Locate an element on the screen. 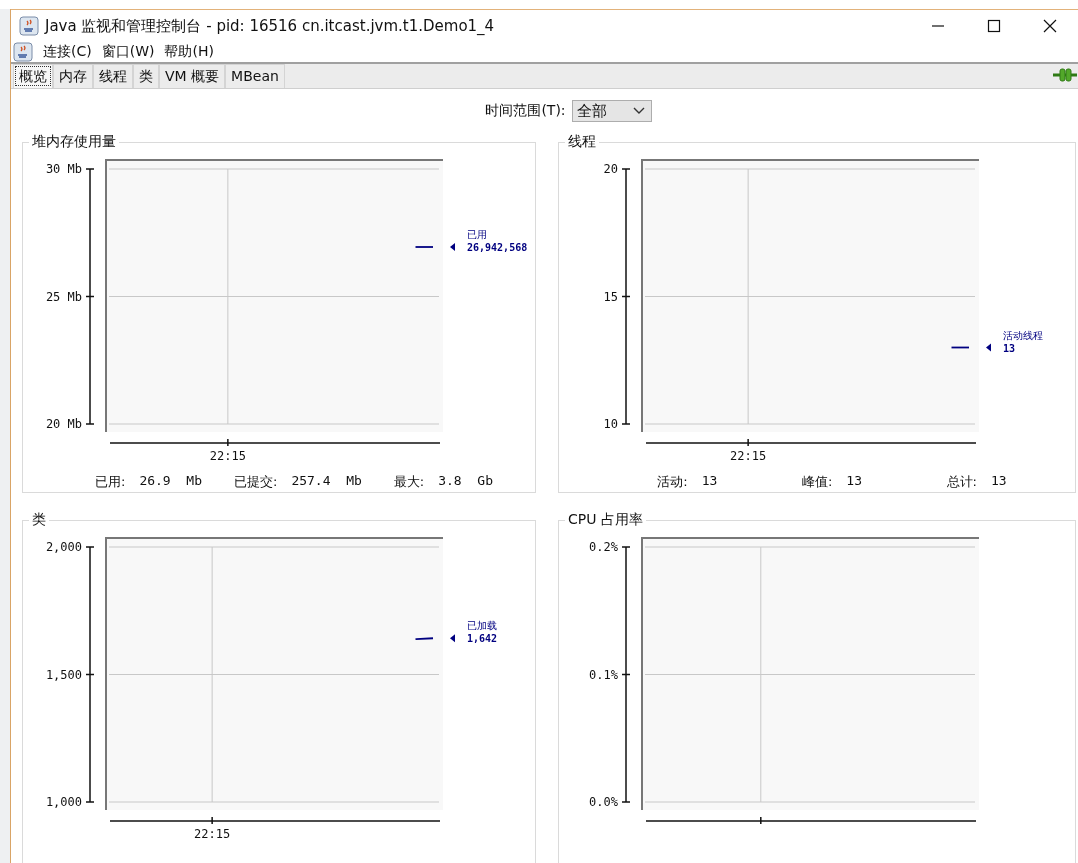  axis-label: 15 is located at coordinates (610, 296).